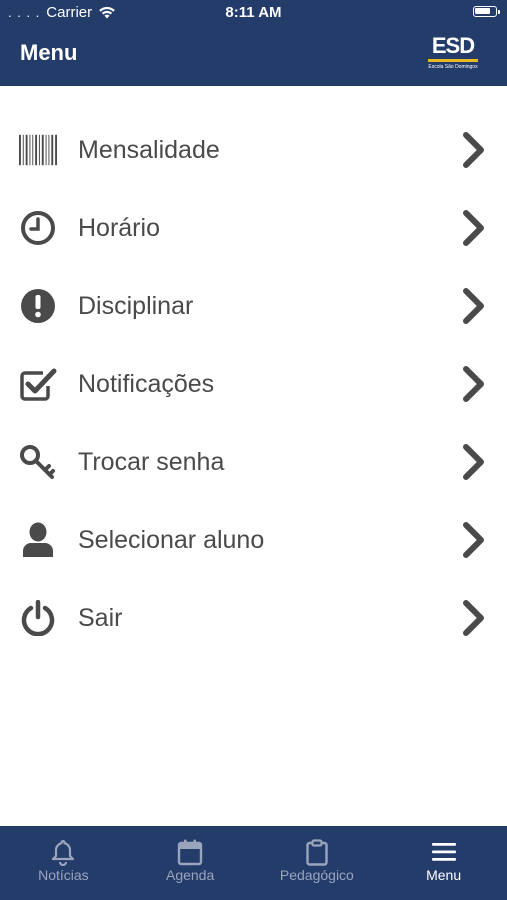 This screenshot has width=507, height=900. I want to click on status-bar: . . . . Carrier 8:11 AM, so click(253, 13).